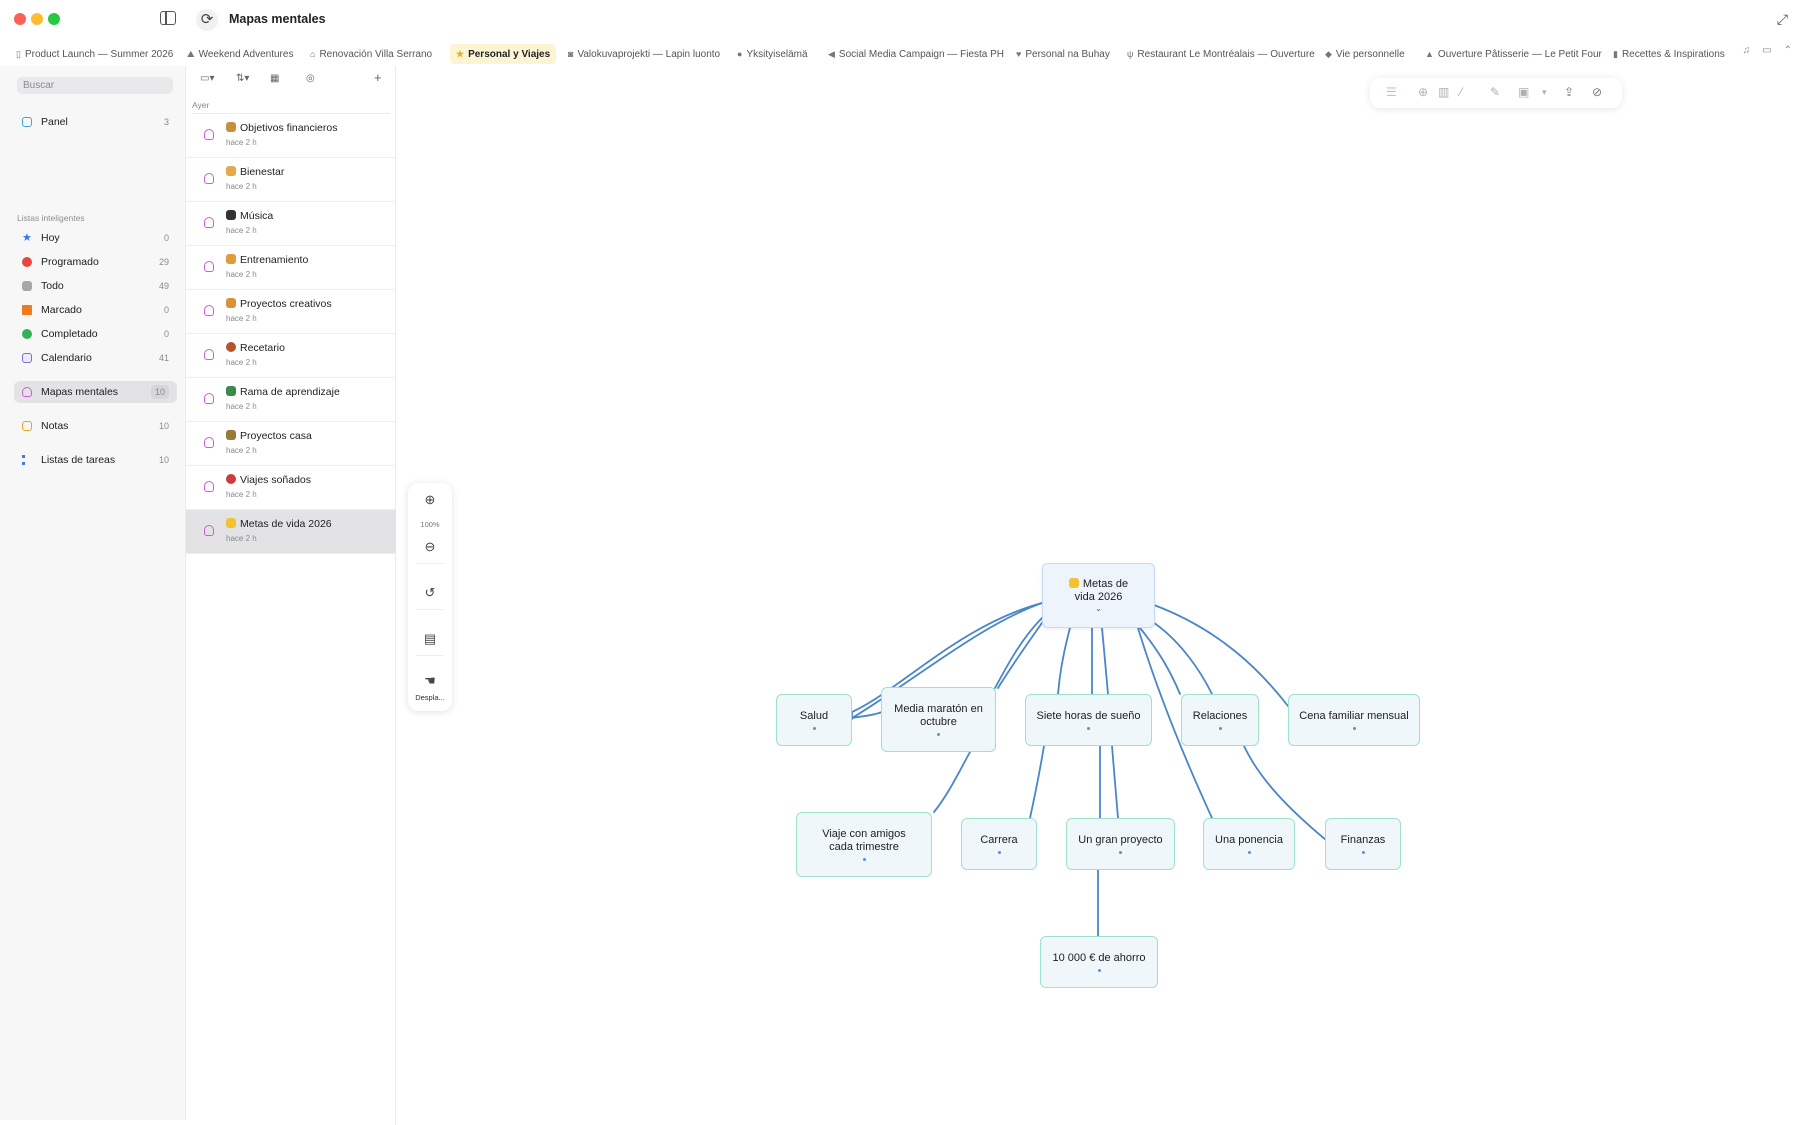 Image resolution: width=1800 pixels, height=1125 pixels. I want to click on circle-icon: ●, so click(740, 54).